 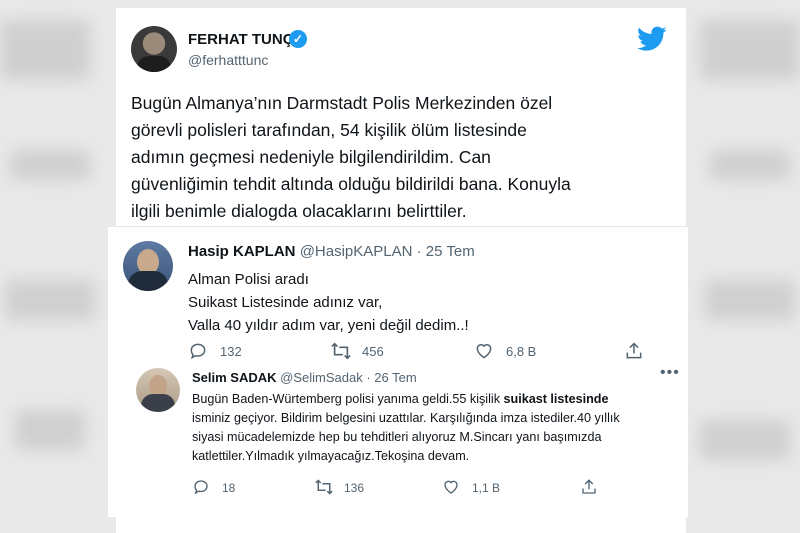 I want to click on tweet-text-line: Alman Polisi aradı, so click(x=248, y=279).